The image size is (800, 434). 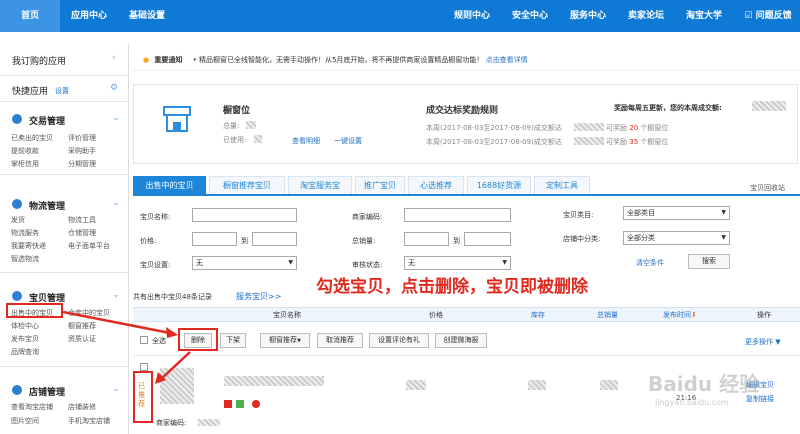 I want to click on arrow-to-checkbox, so click(x=175, y=366).